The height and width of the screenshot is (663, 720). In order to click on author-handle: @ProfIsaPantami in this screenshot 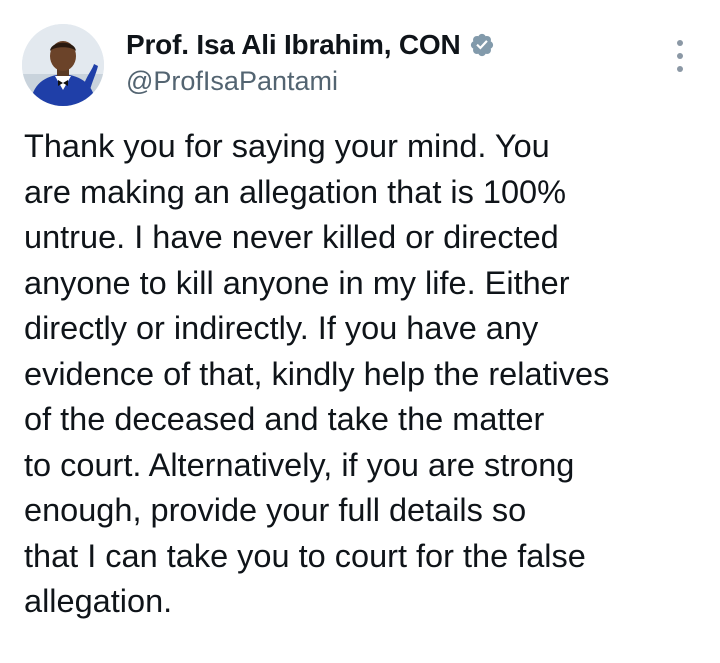, I will do `click(383, 81)`.